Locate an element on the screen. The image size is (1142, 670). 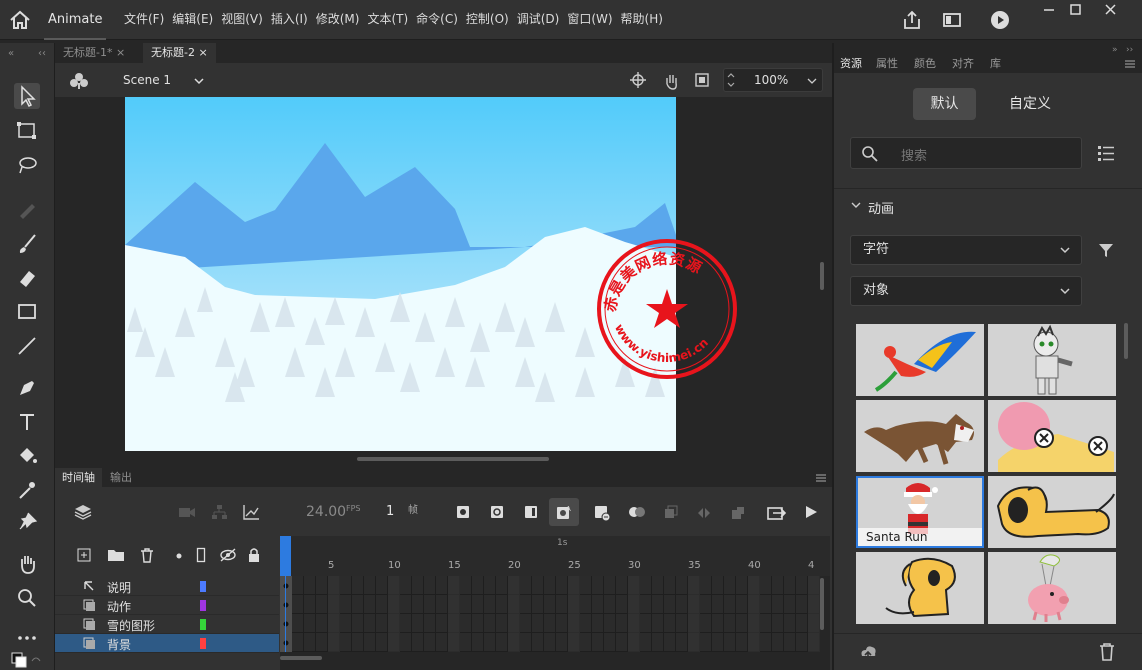
asset-thumb-cheese is located at coordinates (1052, 436).